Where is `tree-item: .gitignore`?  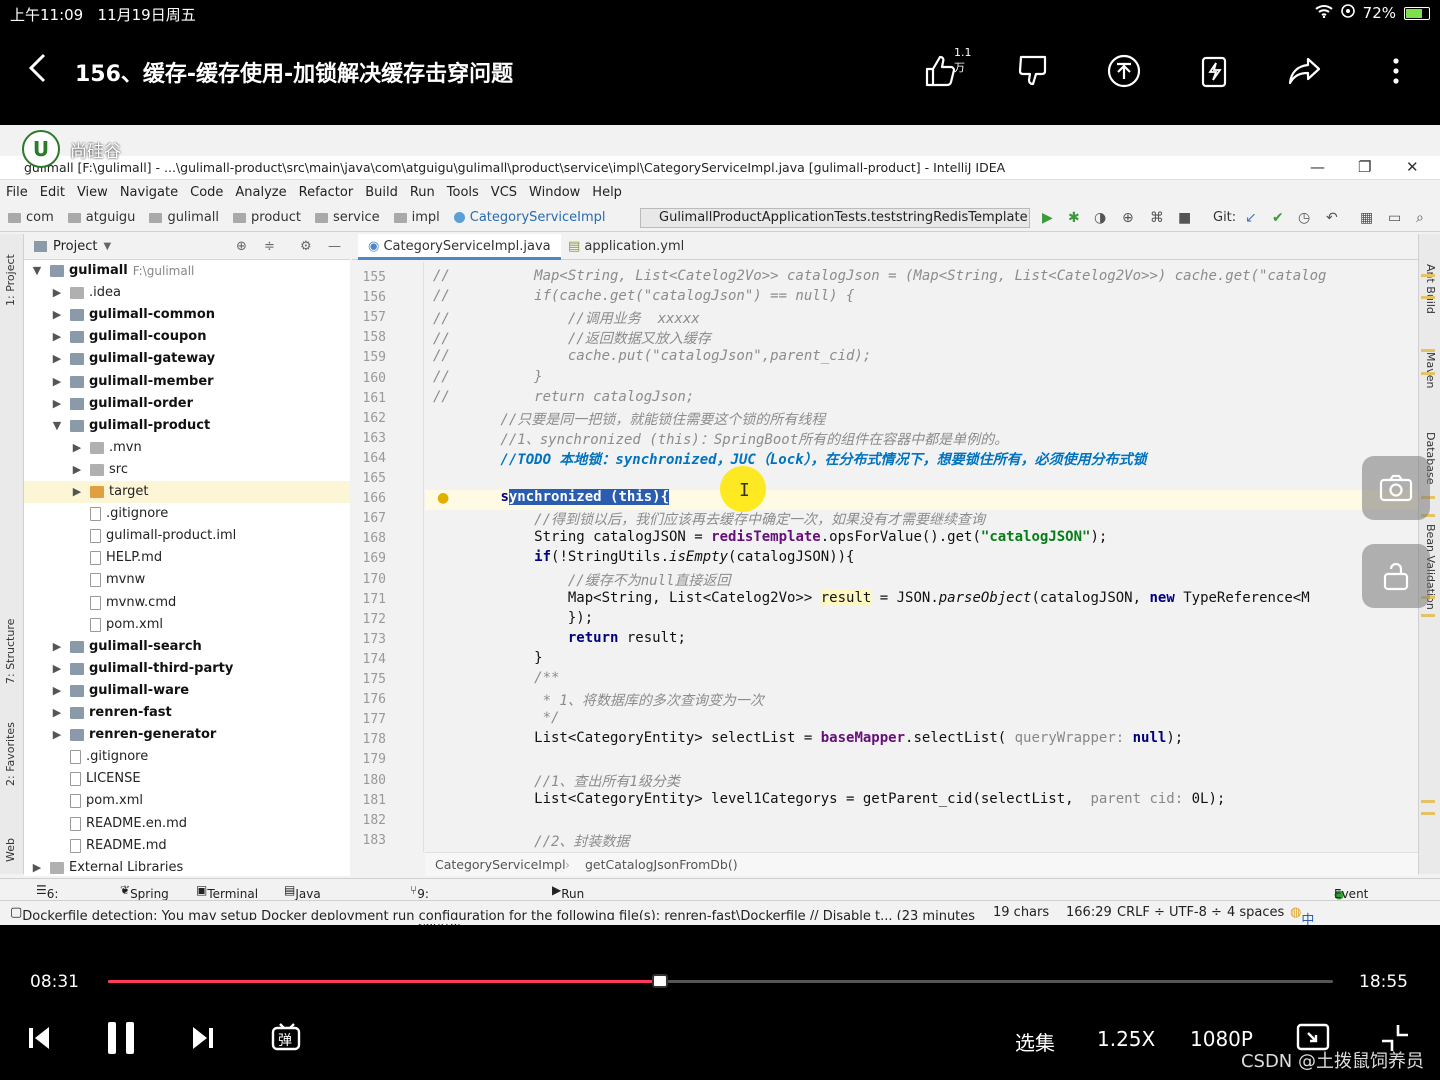 tree-item: .gitignore is located at coordinates (99, 757).